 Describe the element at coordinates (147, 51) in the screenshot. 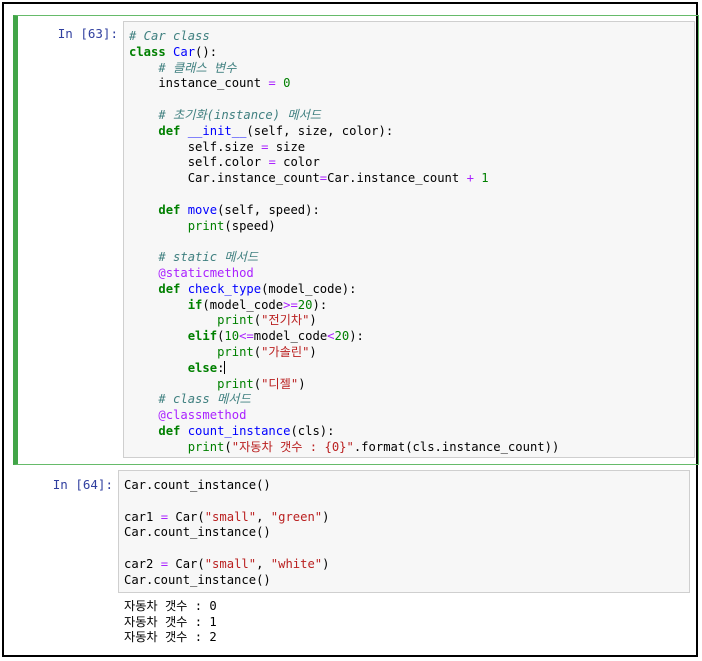

I see `code-token: class` at that location.